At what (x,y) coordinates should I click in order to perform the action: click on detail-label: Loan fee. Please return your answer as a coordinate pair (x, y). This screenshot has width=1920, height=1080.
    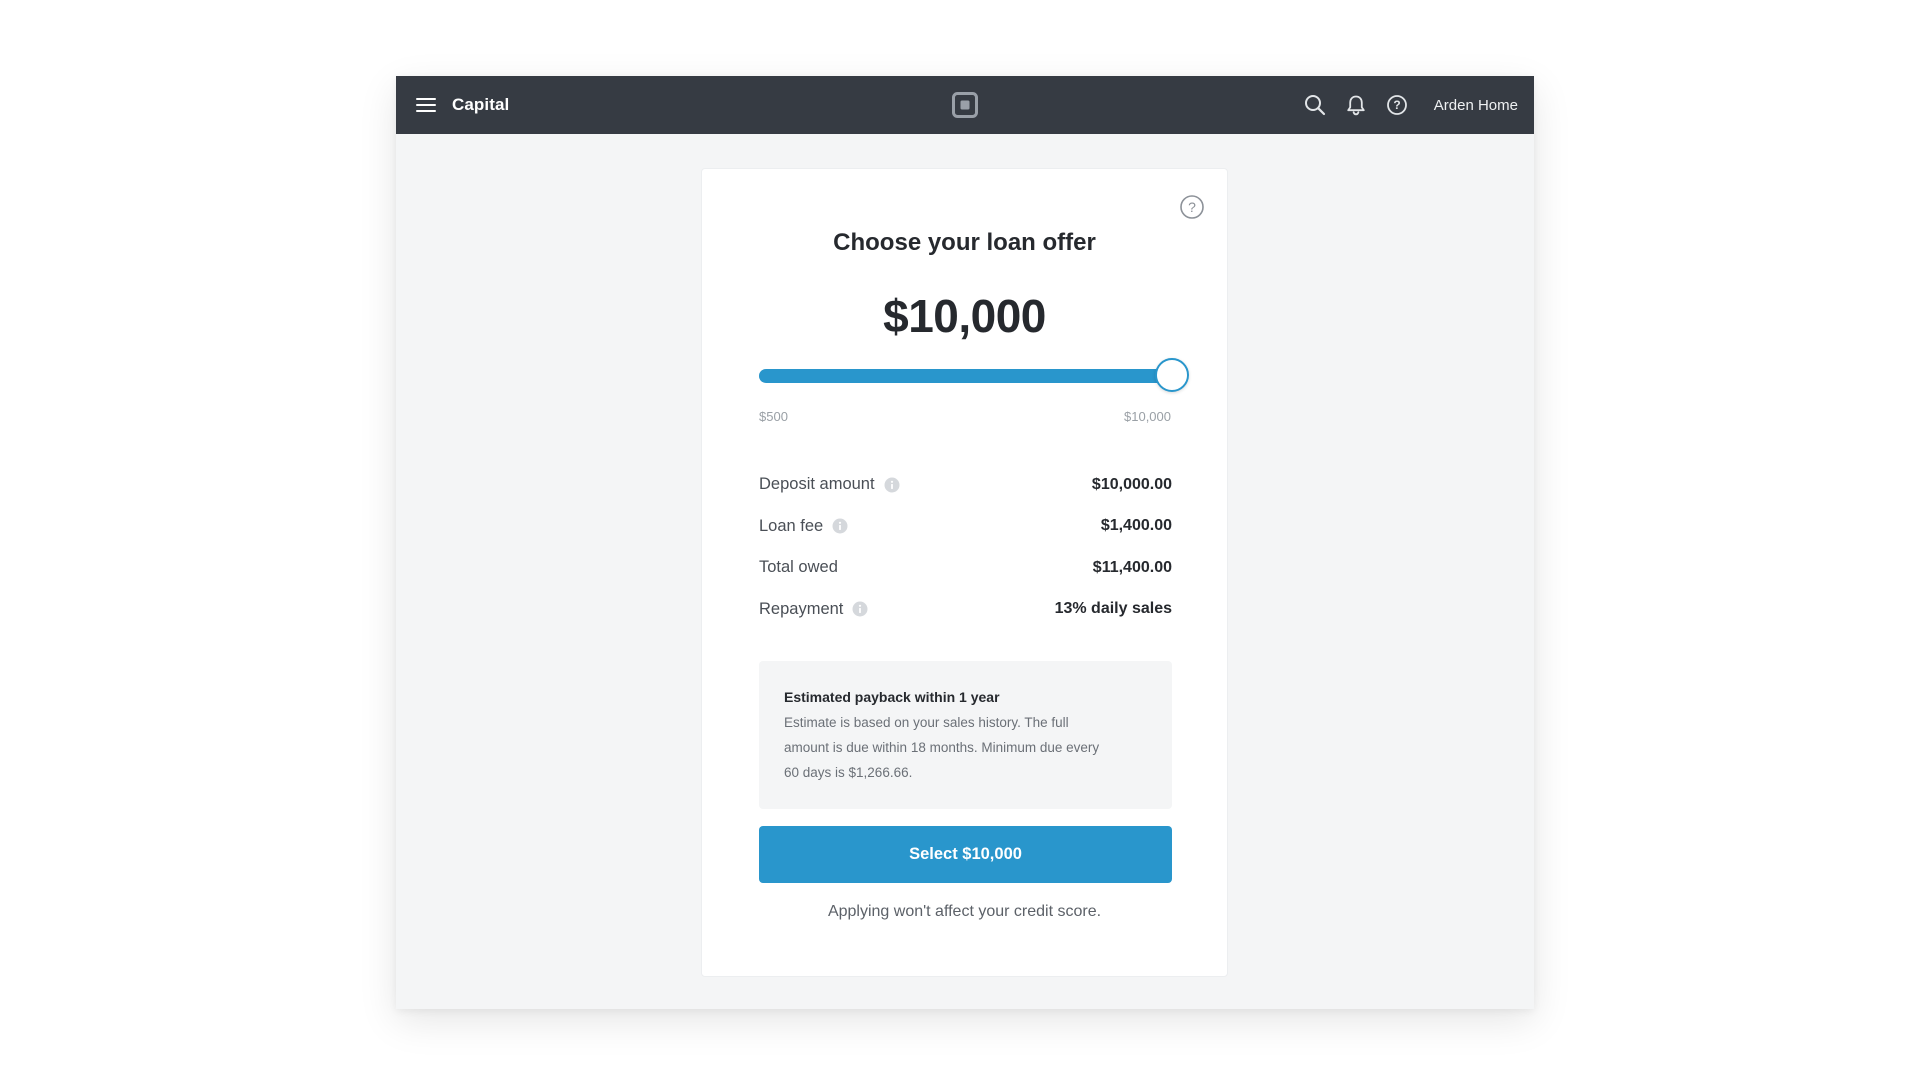
    Looking at the image, I should click on (803, 526).